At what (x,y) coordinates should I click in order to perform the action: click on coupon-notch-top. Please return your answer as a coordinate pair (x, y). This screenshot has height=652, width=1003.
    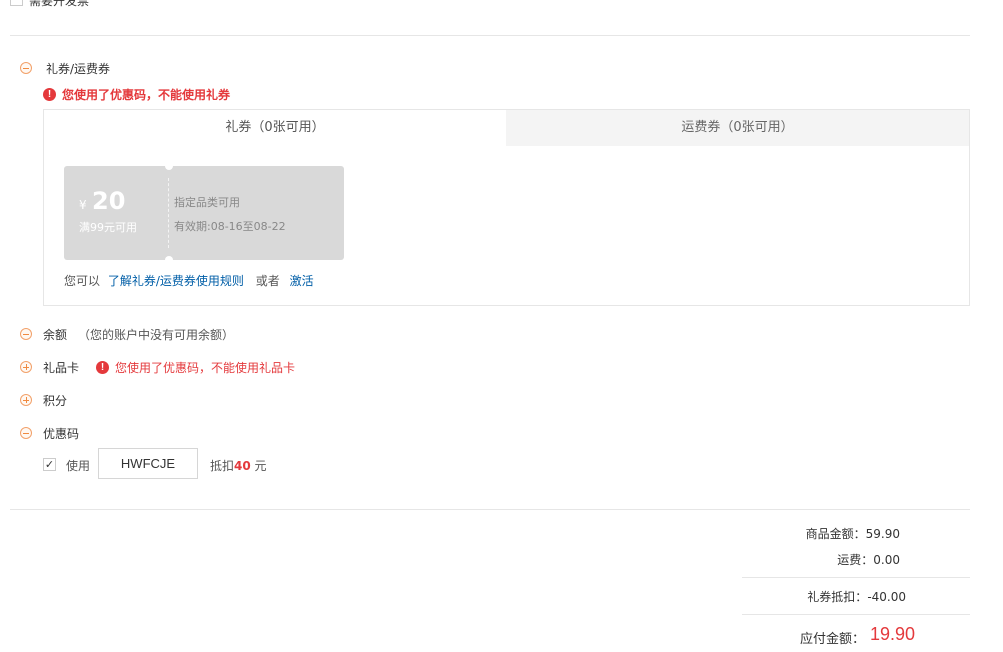
    Looking at the image, I should click on (169, 166).